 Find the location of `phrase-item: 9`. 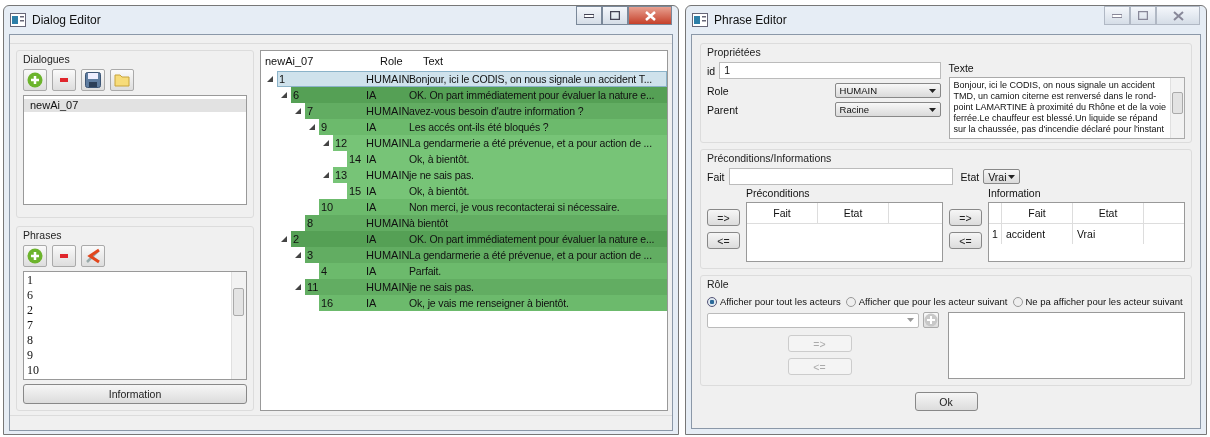

phrase-item: 9 is located at coordinates (127, 355).